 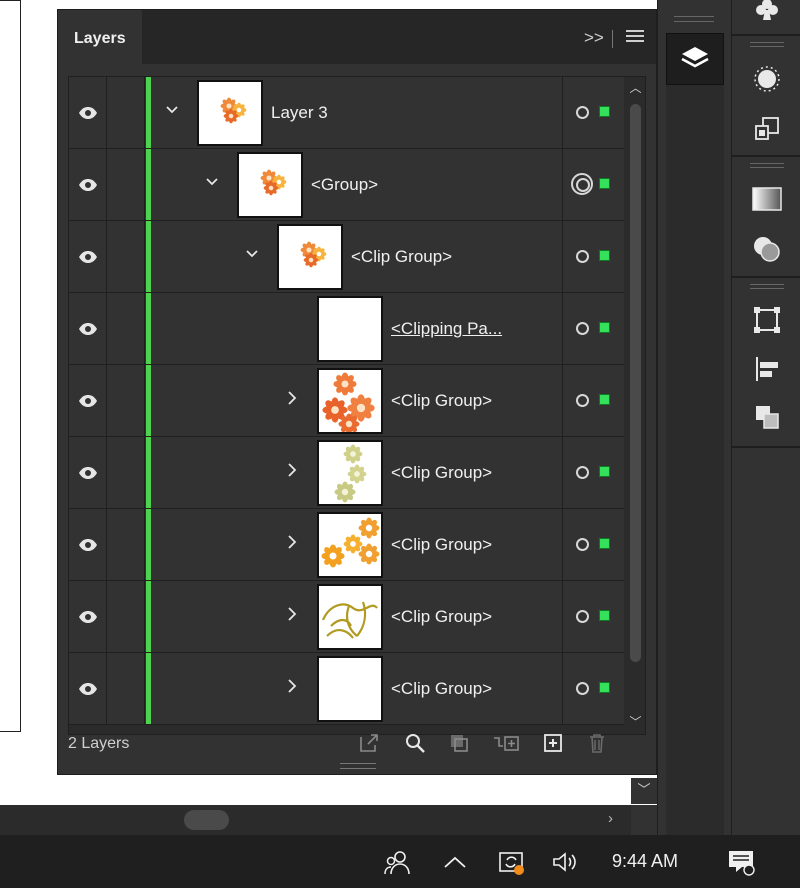 I want to click on scroll-thumb, so click(x=635, y=383).